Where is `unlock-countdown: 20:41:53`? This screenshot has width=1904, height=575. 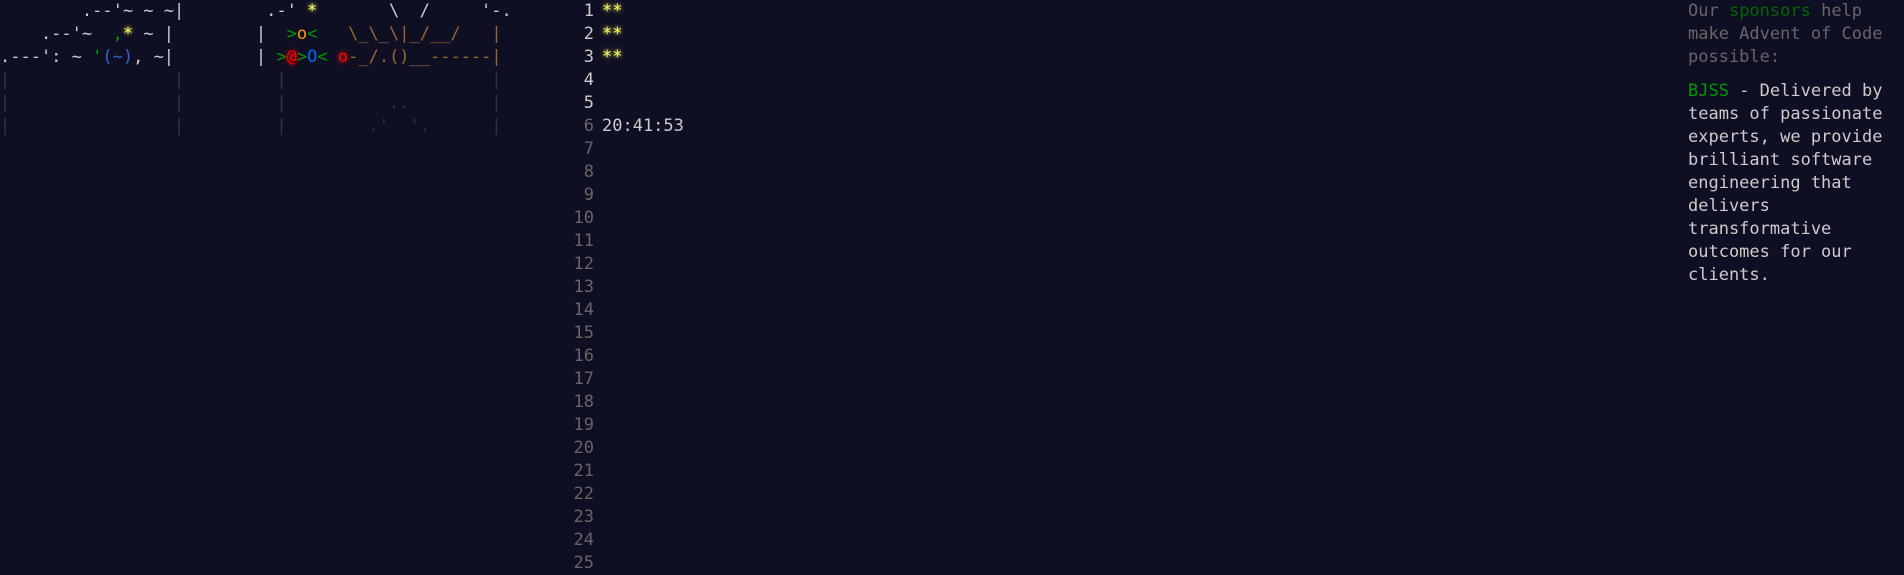 unlock-countdown: 20:41:53 is located at coordinates (643, 126).